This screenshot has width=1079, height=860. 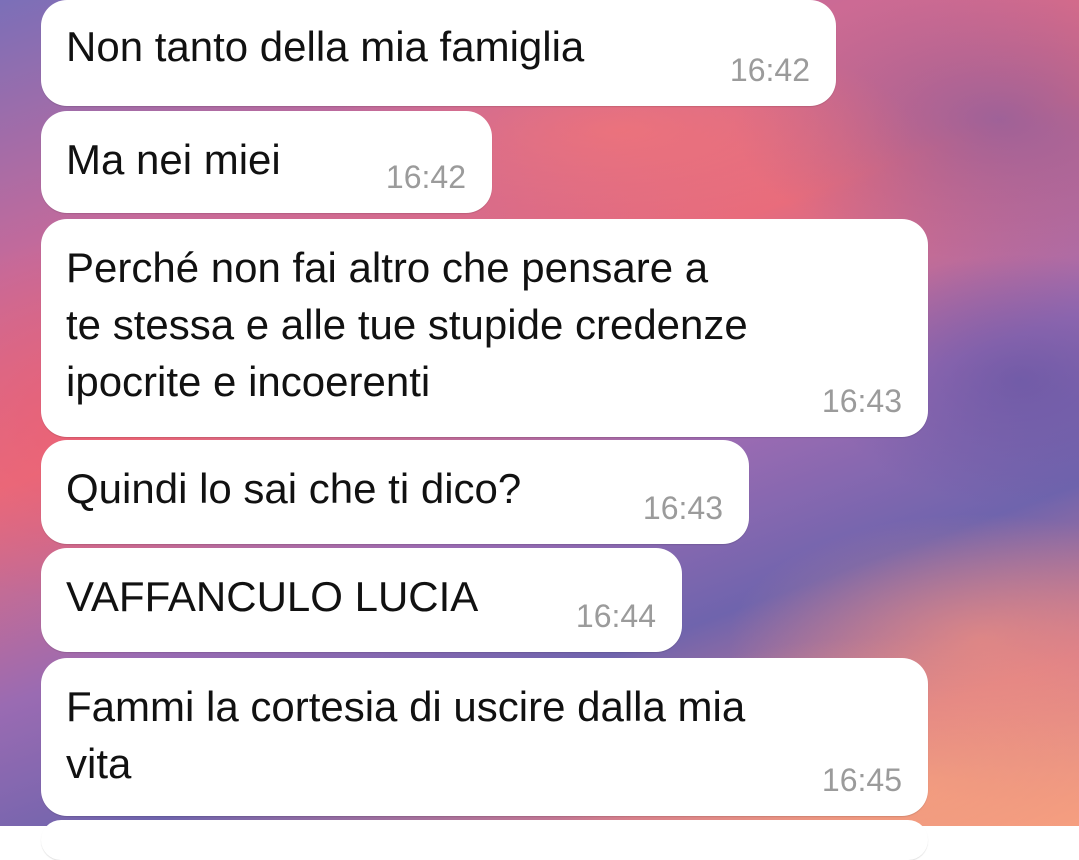 I want to click on message-timestamp: 16:44, so click(x=615, y=616).